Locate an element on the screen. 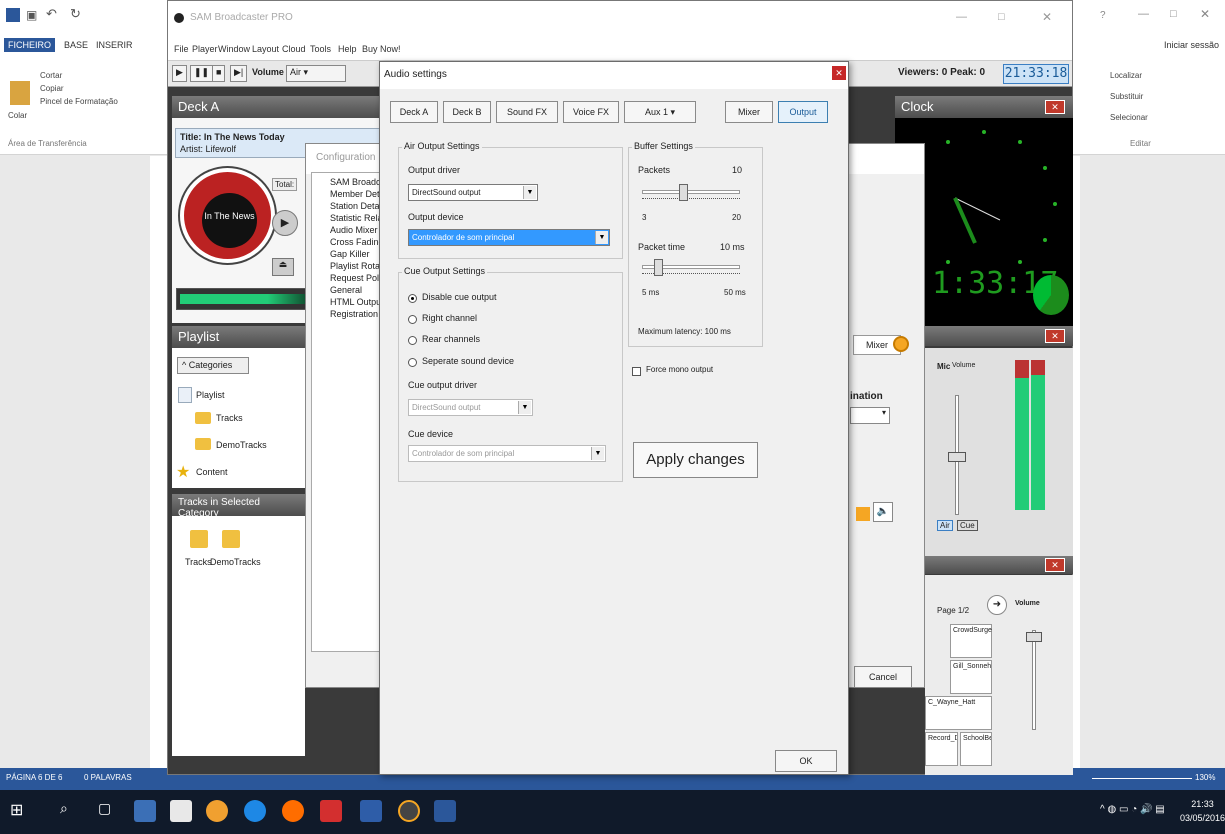 The image size is (1225, 834). signin-link: Iniciar sessão is located at coordinates (1191, 45).